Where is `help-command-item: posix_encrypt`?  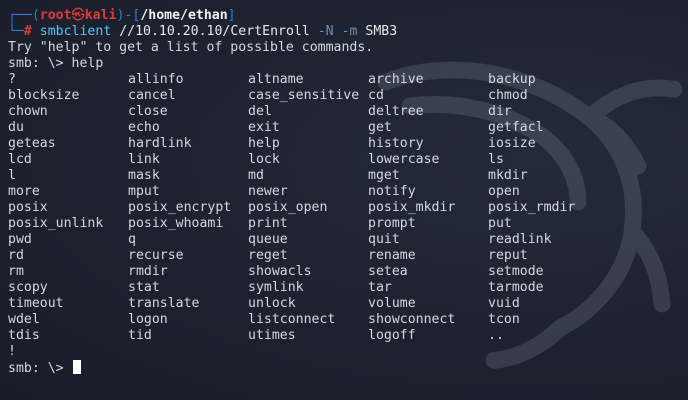 help-command-item: posix_encrypt is located at coordinates (180, 207).